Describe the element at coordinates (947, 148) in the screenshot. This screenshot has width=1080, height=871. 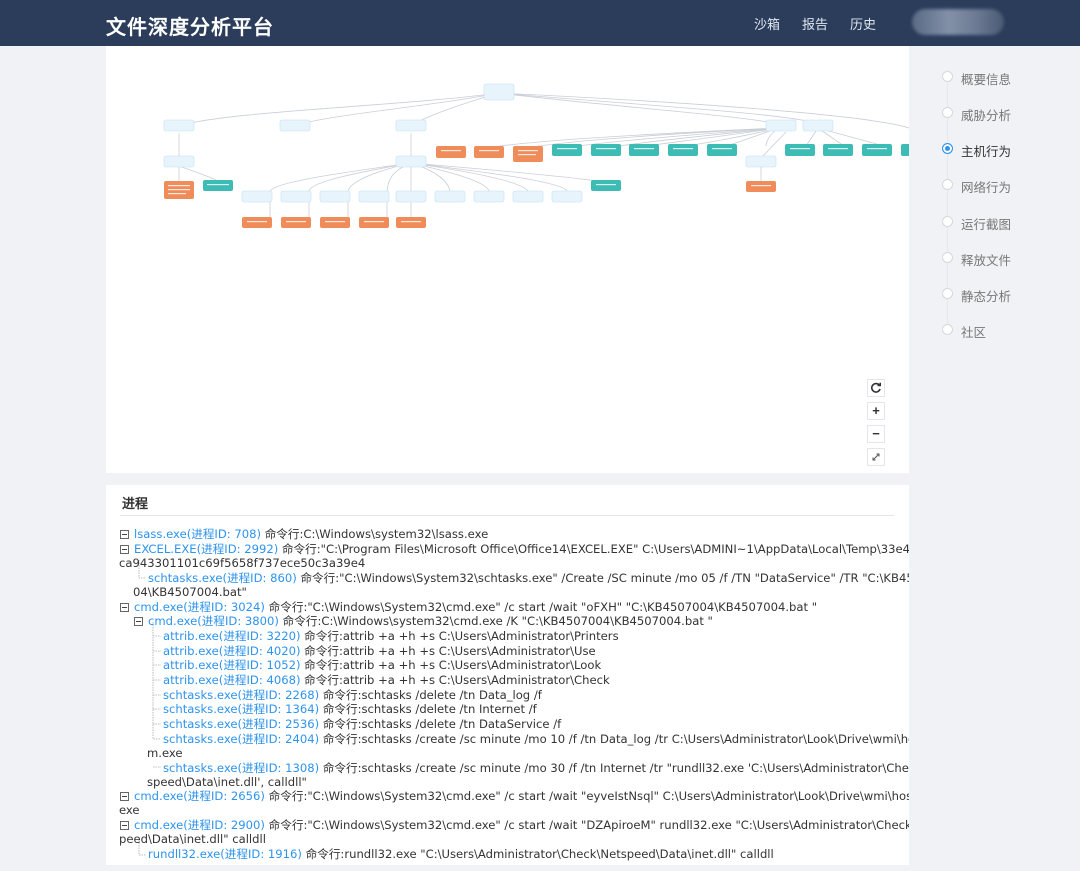
I see `anchor-dot-active` at that location.